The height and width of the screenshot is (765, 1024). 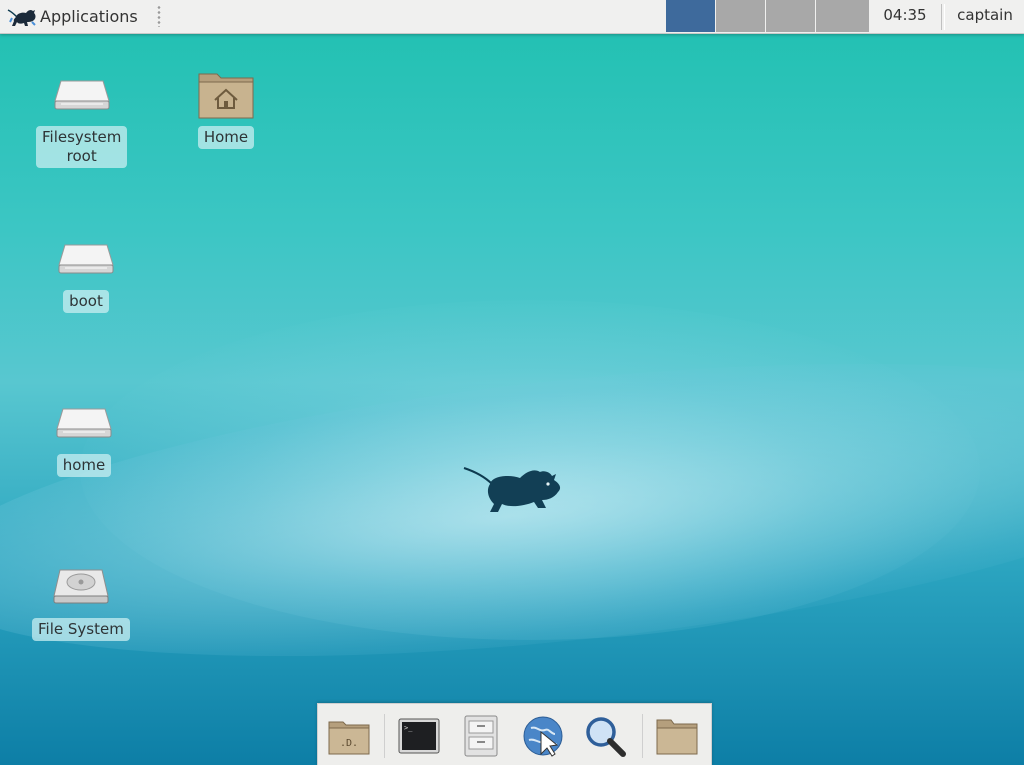 I want to click on show-desktop-icon: .D., so click(x=349, y=736).